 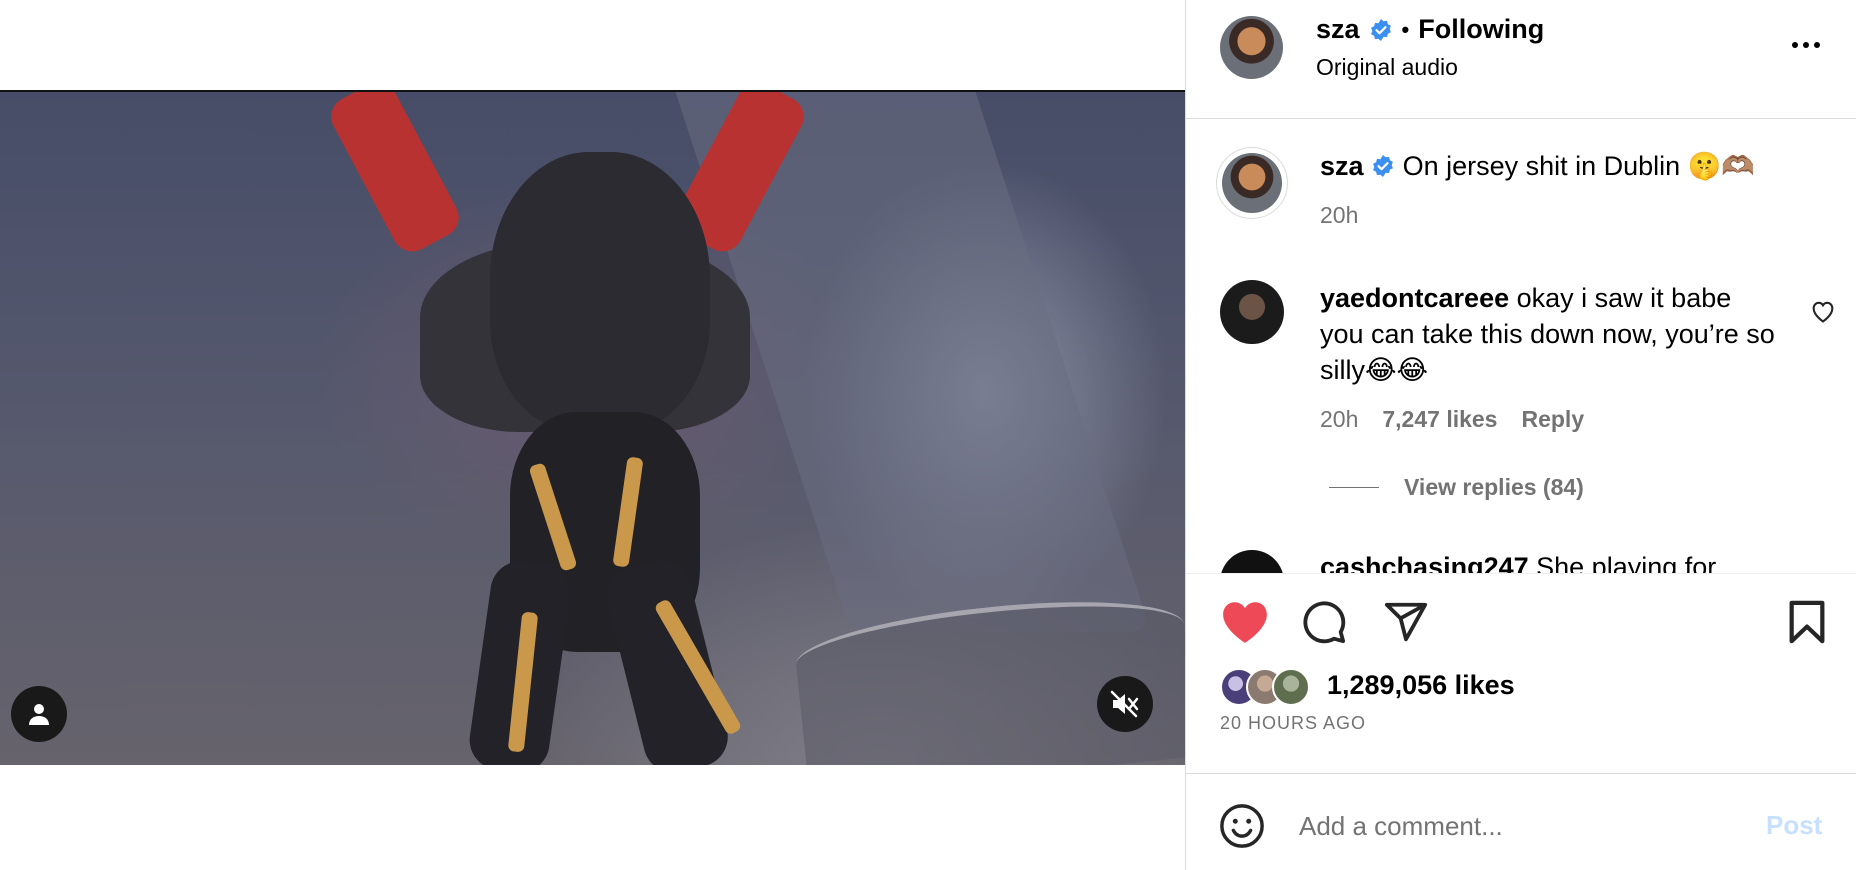 I want to click on caption-body: On jersey shit in Dublin 🤫🫶🏽, so click(x=1578, y=166).